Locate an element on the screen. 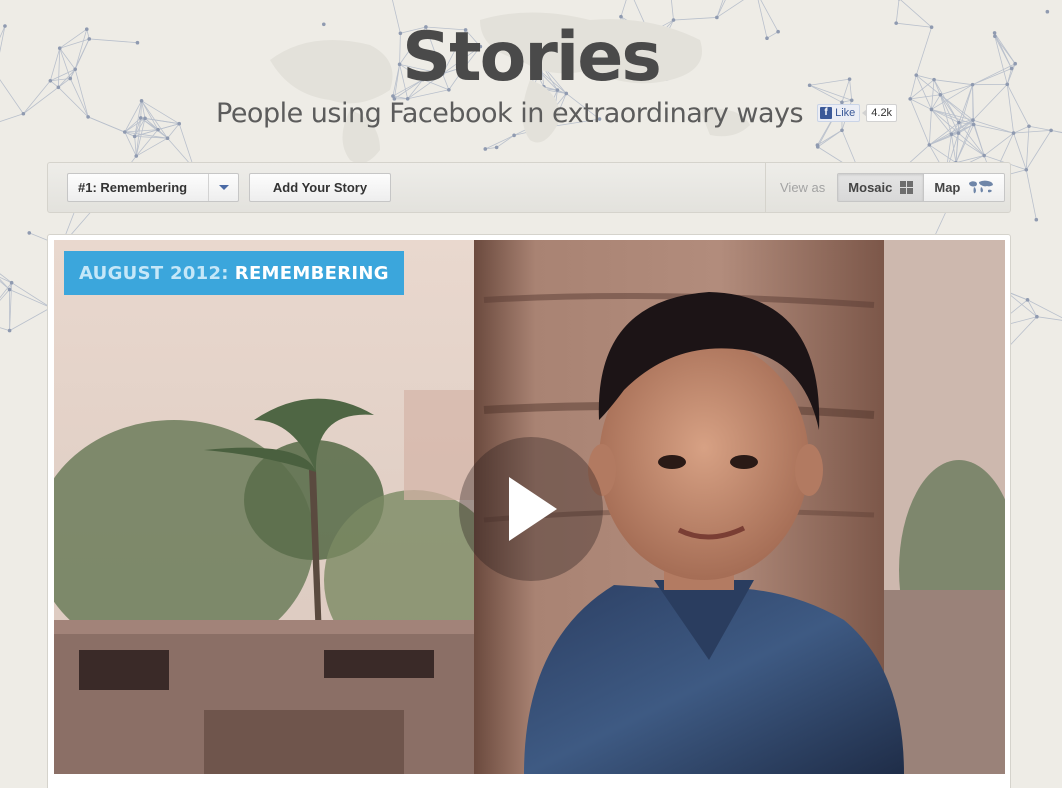 This screenshot has width=1062, height=788. play-icon is located at coordinates (533, 509).